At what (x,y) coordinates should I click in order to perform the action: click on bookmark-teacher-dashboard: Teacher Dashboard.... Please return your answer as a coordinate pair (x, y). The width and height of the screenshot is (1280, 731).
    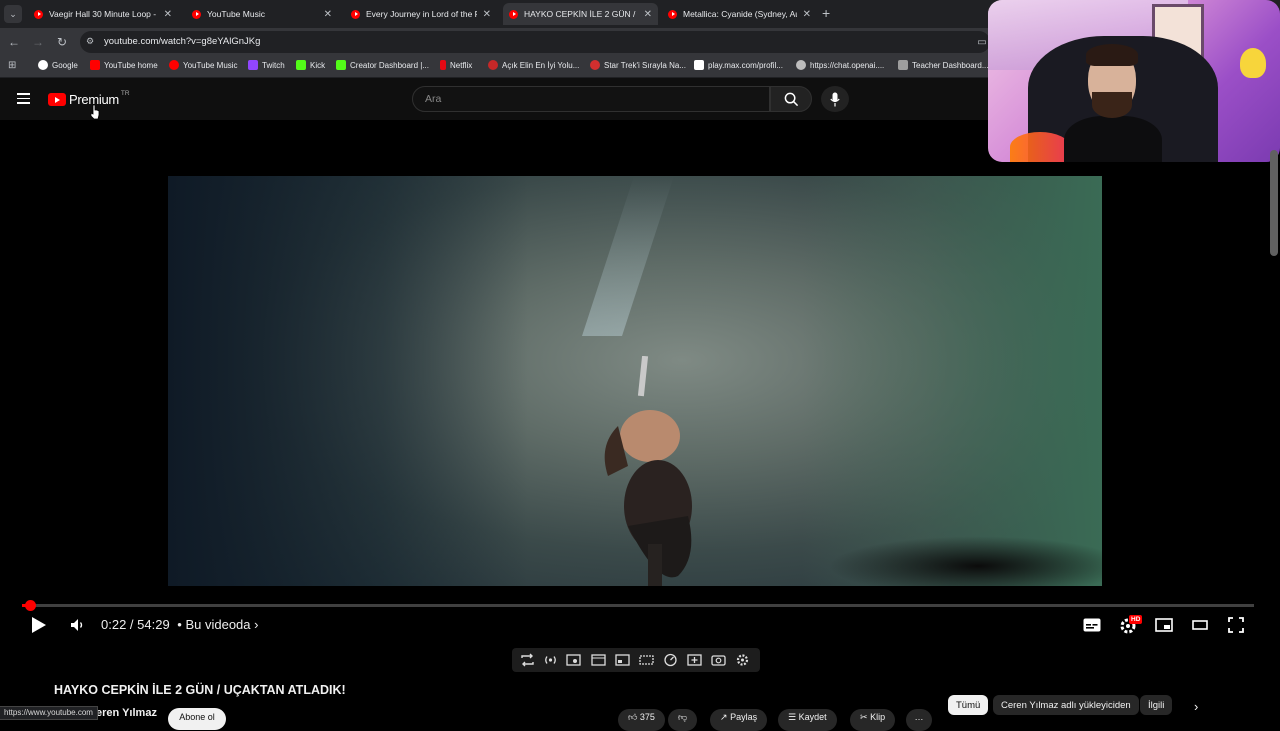
    Looking at the image, I should click on (943, 65).